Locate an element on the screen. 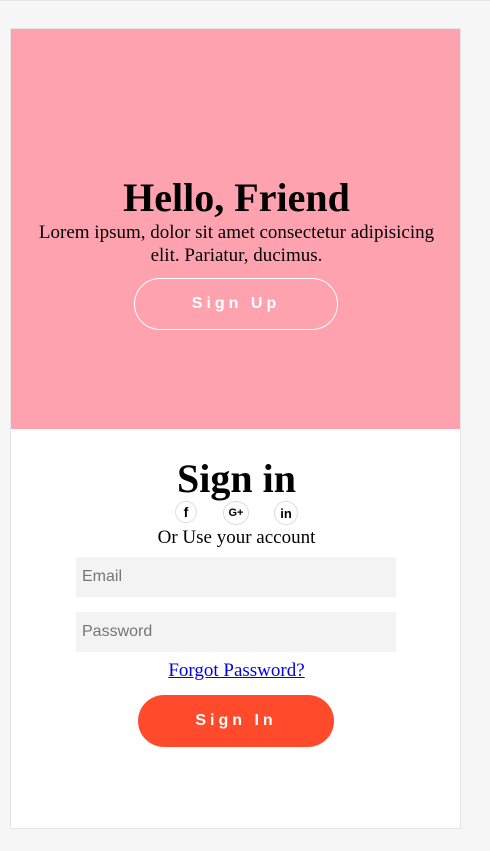  sign-up-button: Sign Up is located at coordinates (236, 304).